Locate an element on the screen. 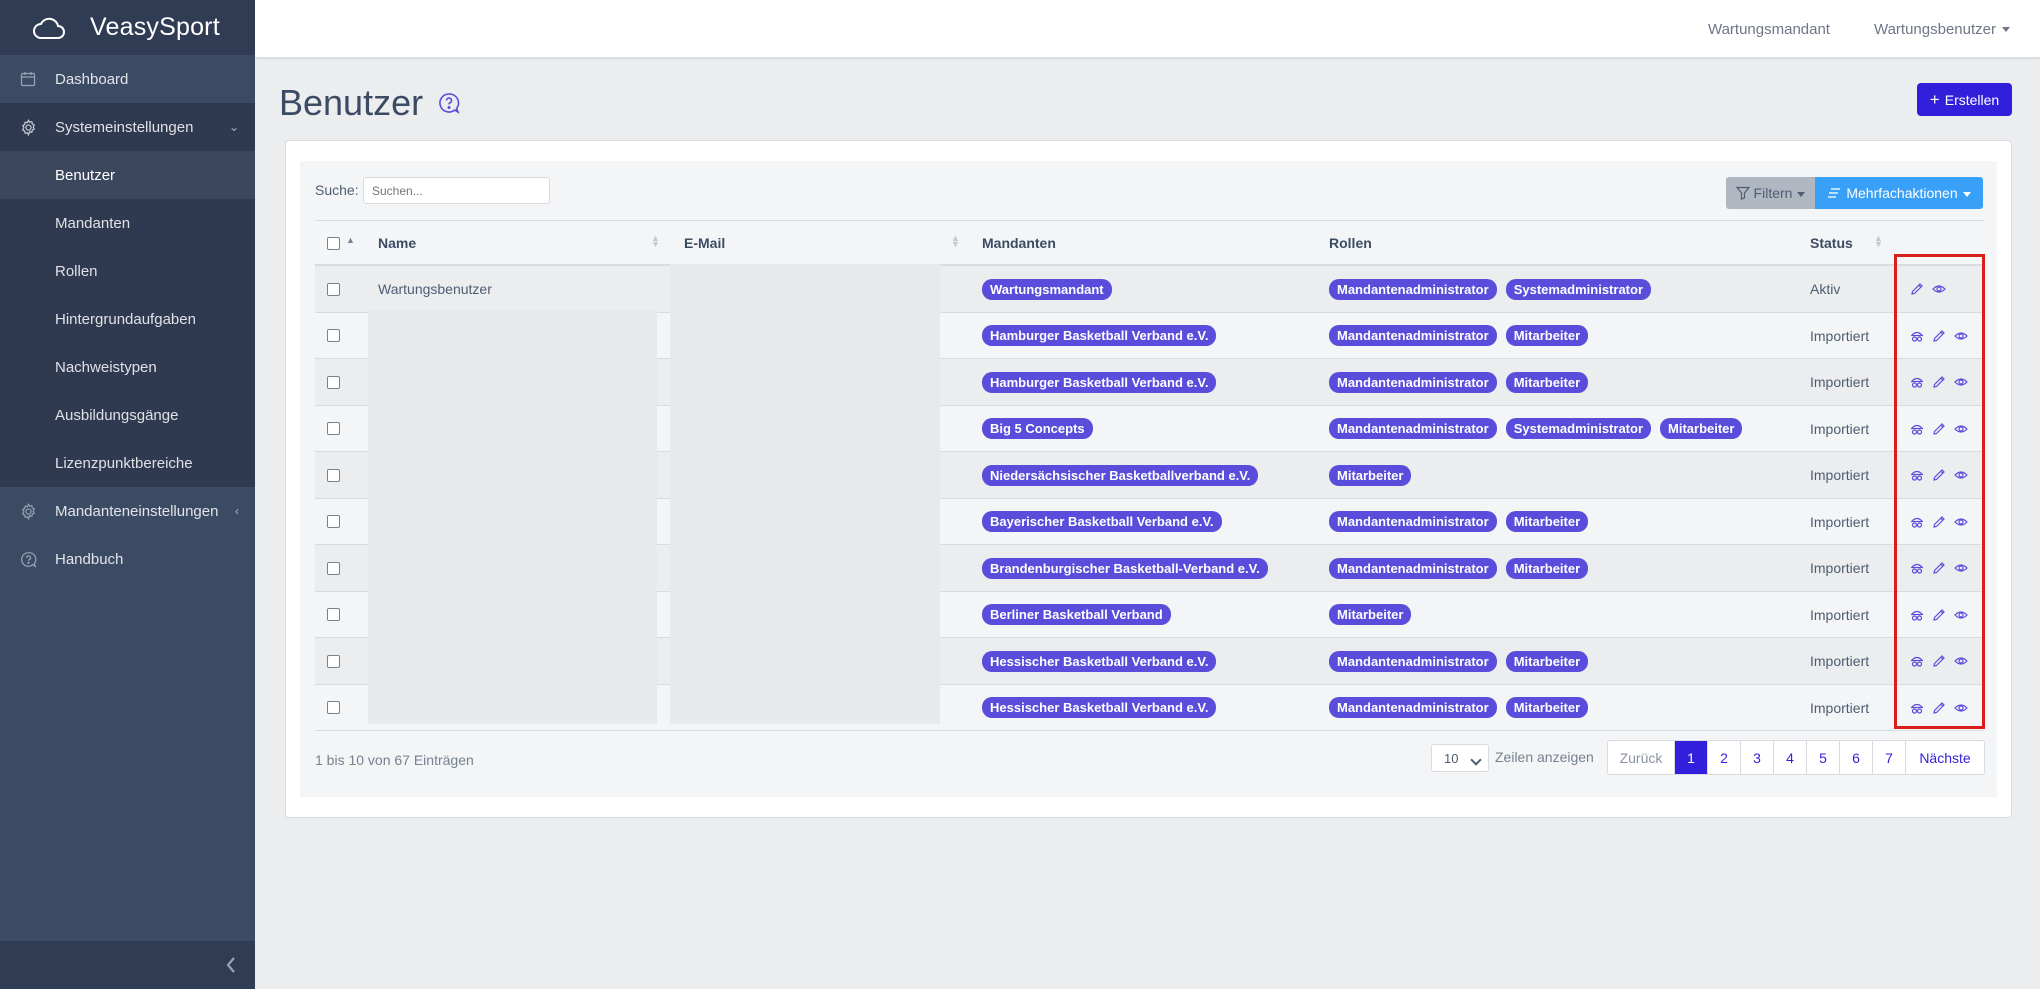  filter-button: Filtern is located at coordinates (1770, 193).